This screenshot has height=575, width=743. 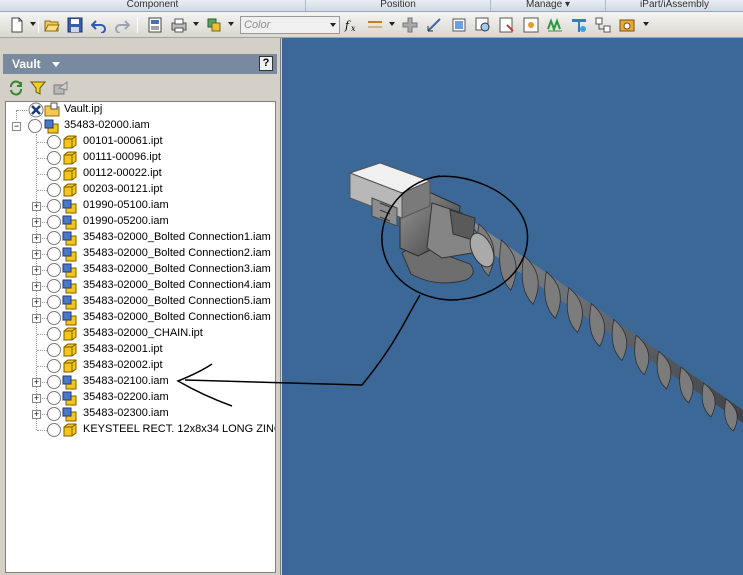 What do you see at coordinates (17, 25) in the screenshot?
I see `new-button` at bounding box center [17, 25].